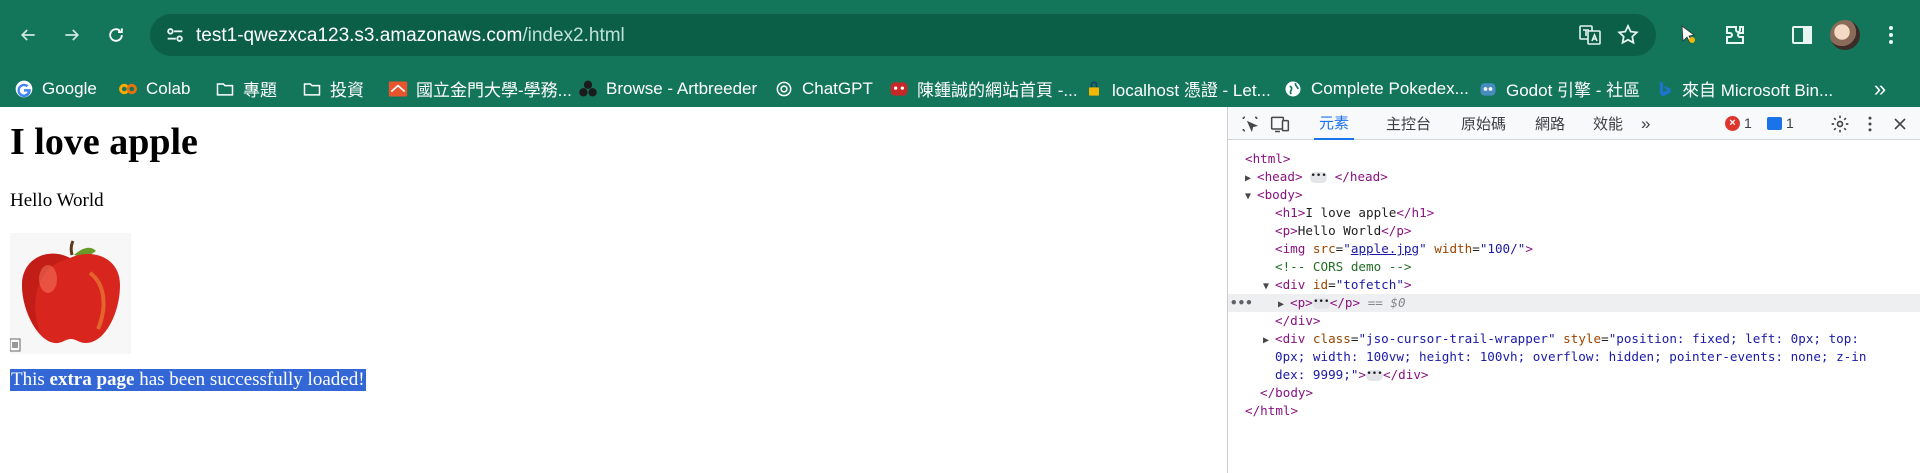 Image resolution: width=1920 pixels, height=473 pixels. What do you see at coordinates (57, 200) in the screenshot?
I see `hello-paragraph: Hello World` at bounding box center [57, 200].